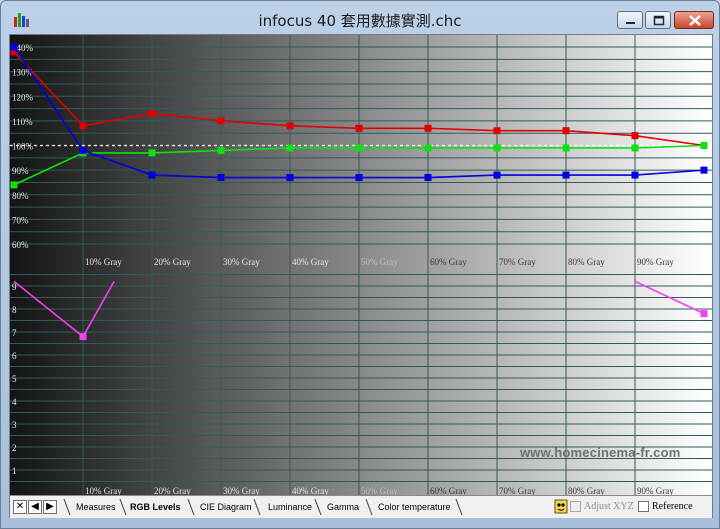  What do you see at coordinates (414, 507) in the screenshot?
I see `tab-color-temperature: Color temperature` at bounding box center [414, 507].